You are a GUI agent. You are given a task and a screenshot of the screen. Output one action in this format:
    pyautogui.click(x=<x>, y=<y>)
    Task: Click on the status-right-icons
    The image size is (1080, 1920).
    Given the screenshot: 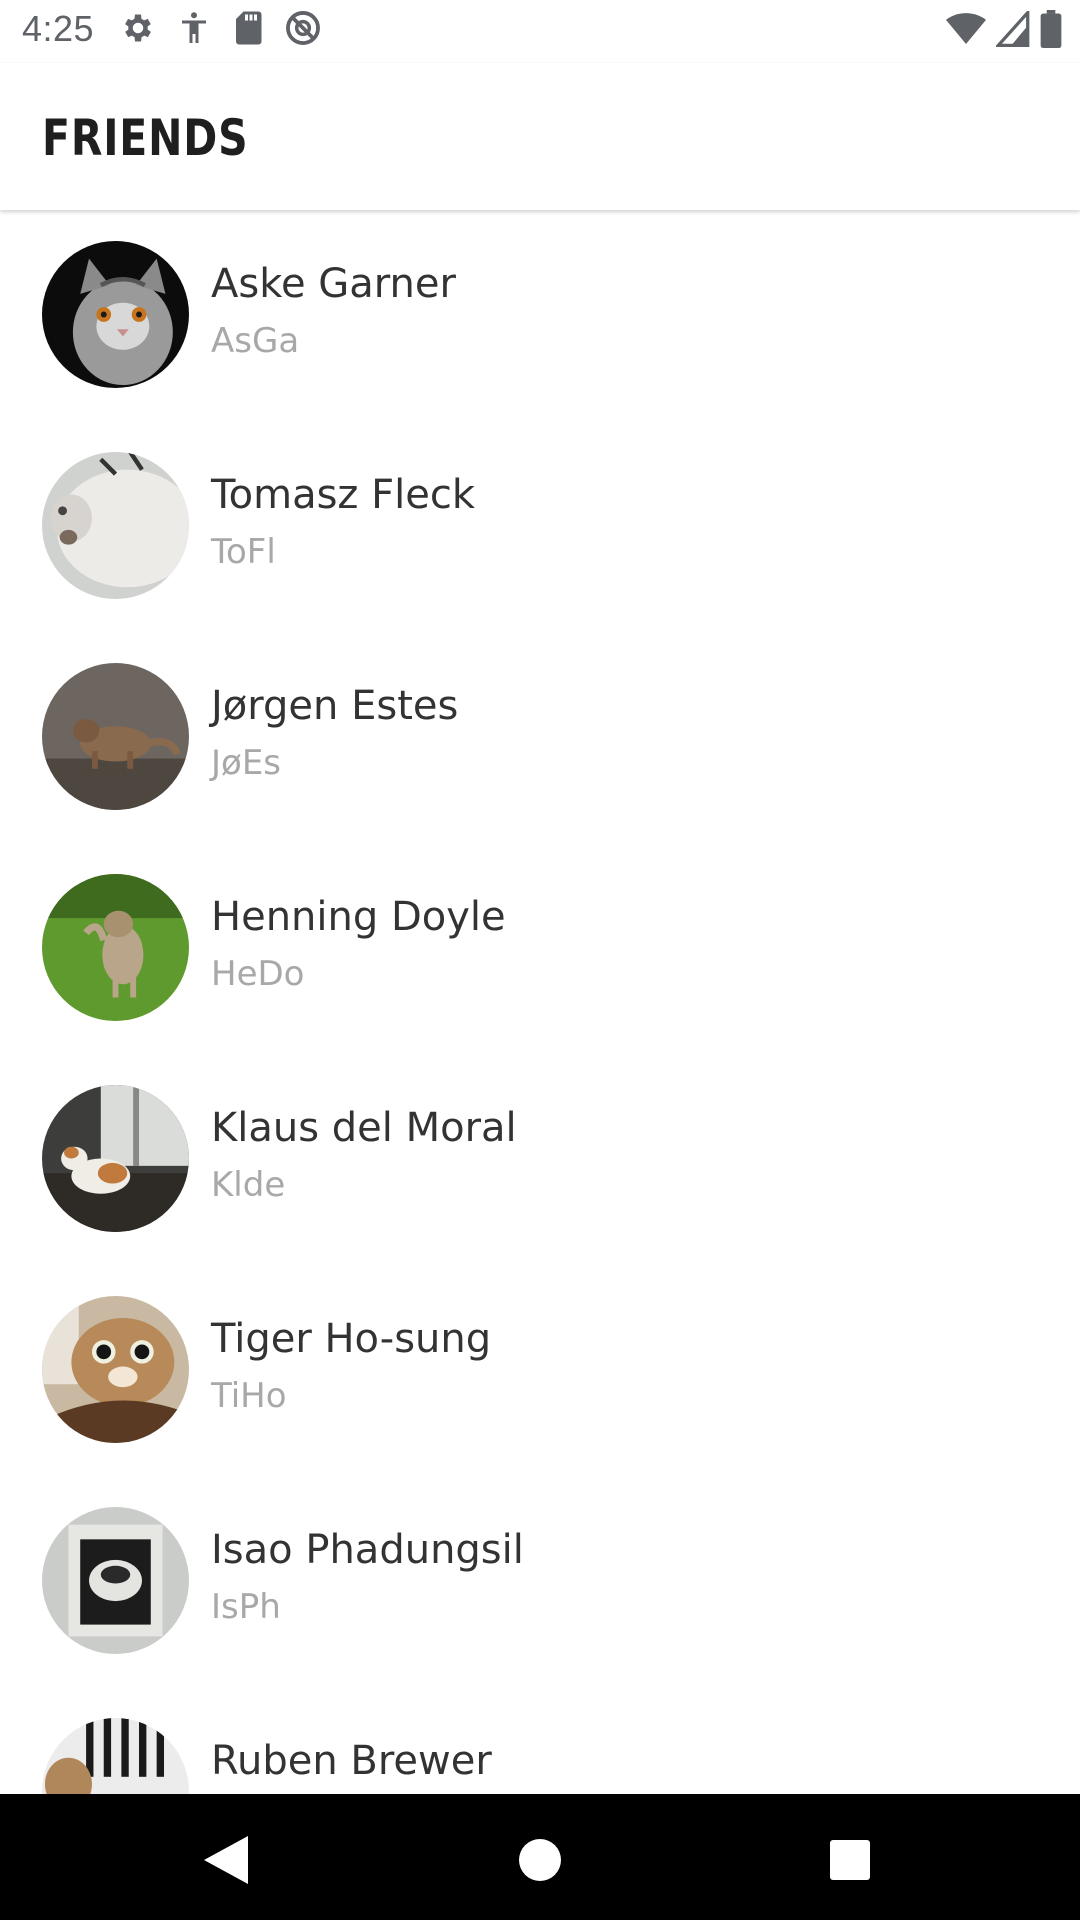 What is the action you would take?
    pyautogui.click(x=1004, y=29)
    